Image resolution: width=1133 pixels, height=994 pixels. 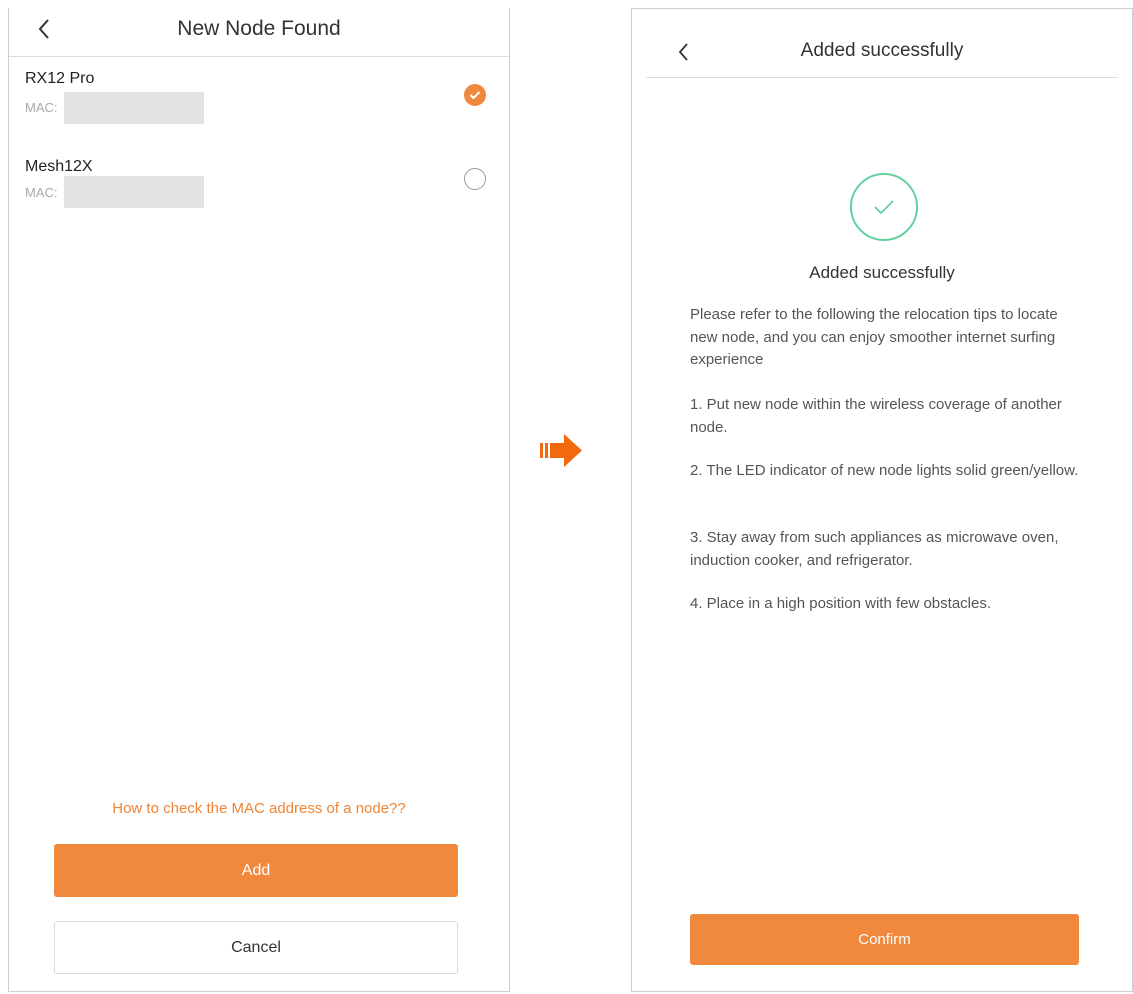 I want to click on cancel-button: Cancel, so click(x=256, y=947).